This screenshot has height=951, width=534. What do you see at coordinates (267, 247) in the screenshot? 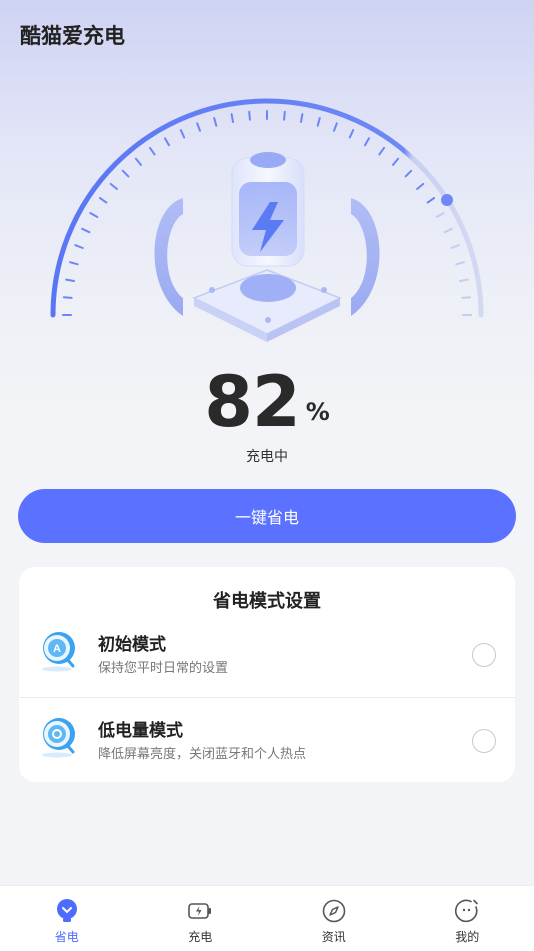
I see `battery-illustration` at bounding box center [267, 247].